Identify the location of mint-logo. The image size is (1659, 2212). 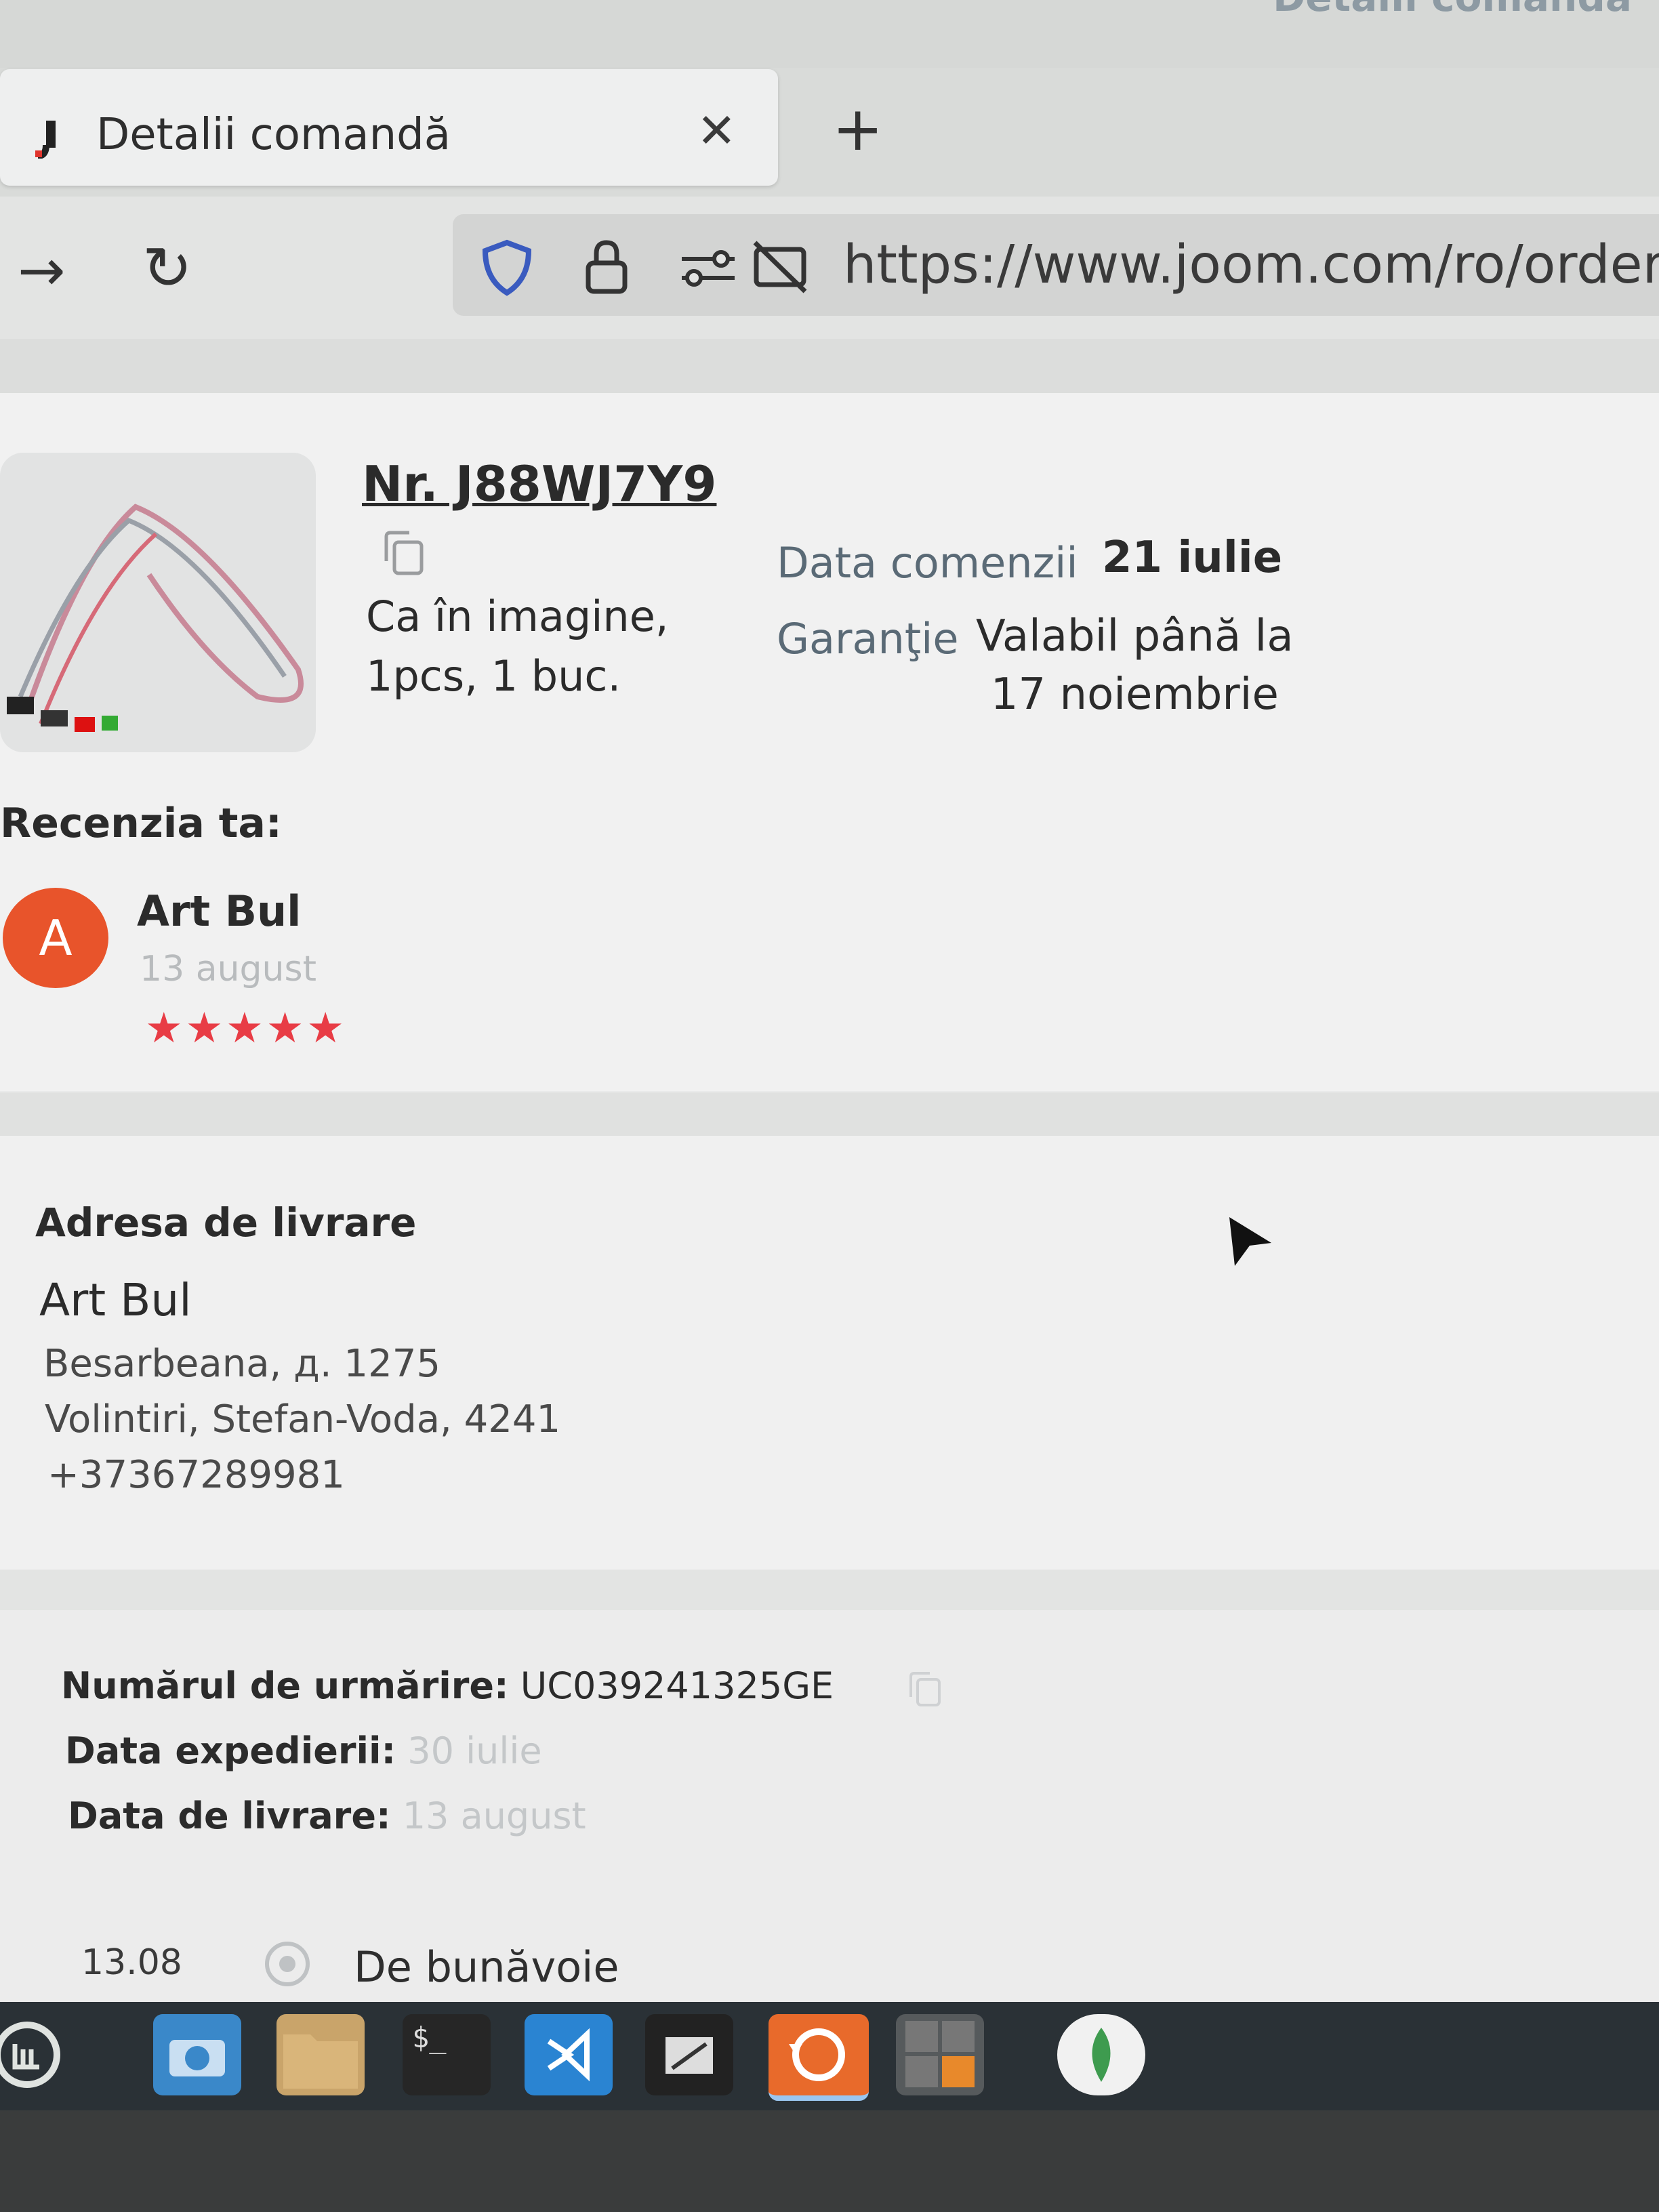
(30, 2055).